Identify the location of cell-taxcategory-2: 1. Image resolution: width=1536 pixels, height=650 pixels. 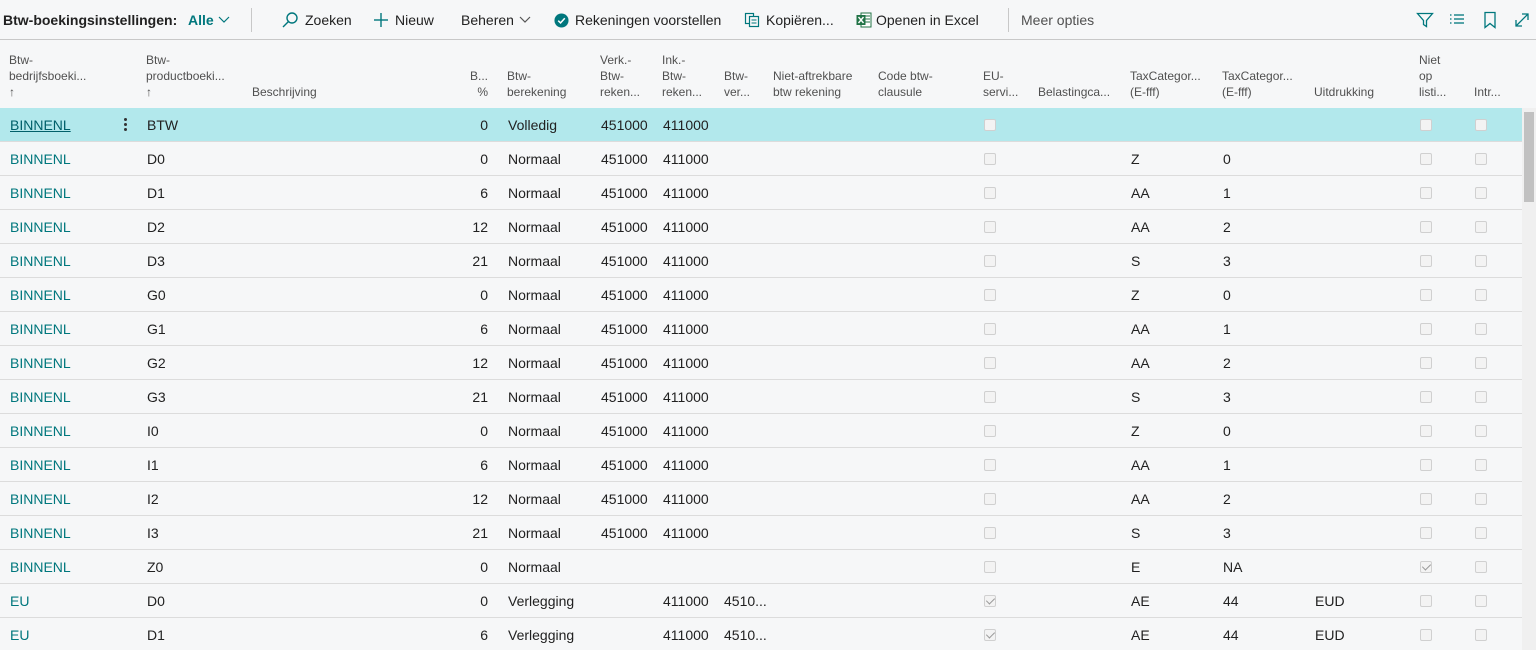
(1266, 328).